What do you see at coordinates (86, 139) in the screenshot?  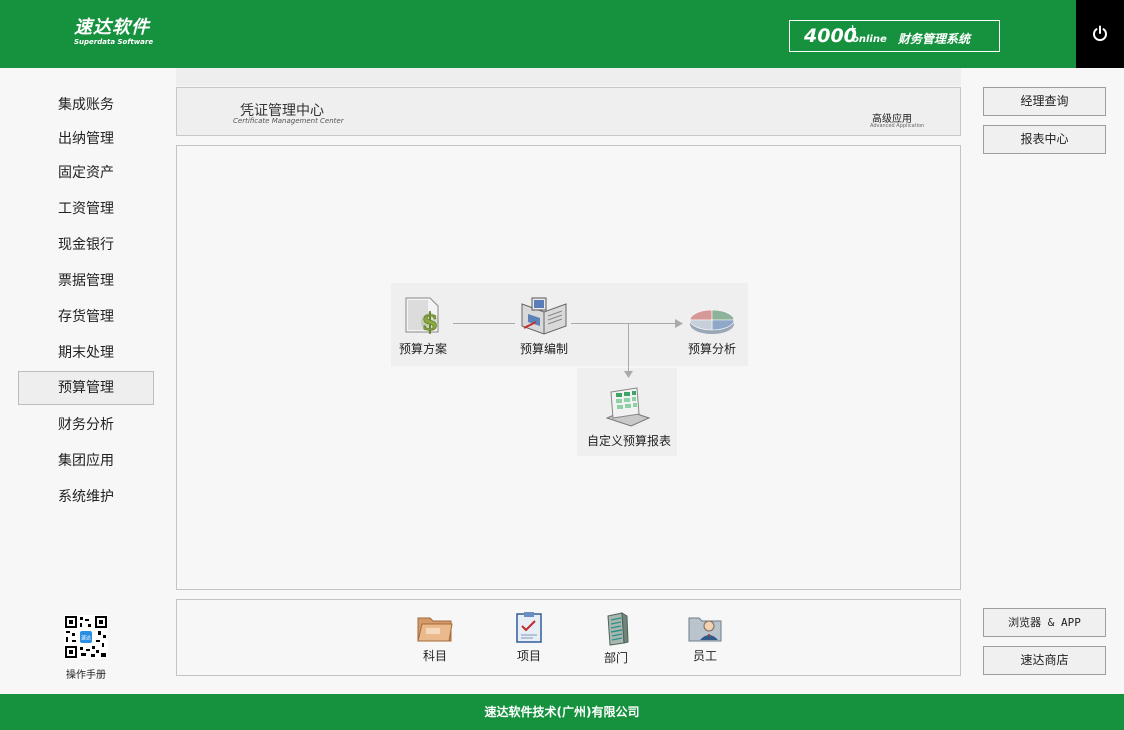 I see `sidebar-item-cashier: 出纳管理` at bounding box center [86, 139].